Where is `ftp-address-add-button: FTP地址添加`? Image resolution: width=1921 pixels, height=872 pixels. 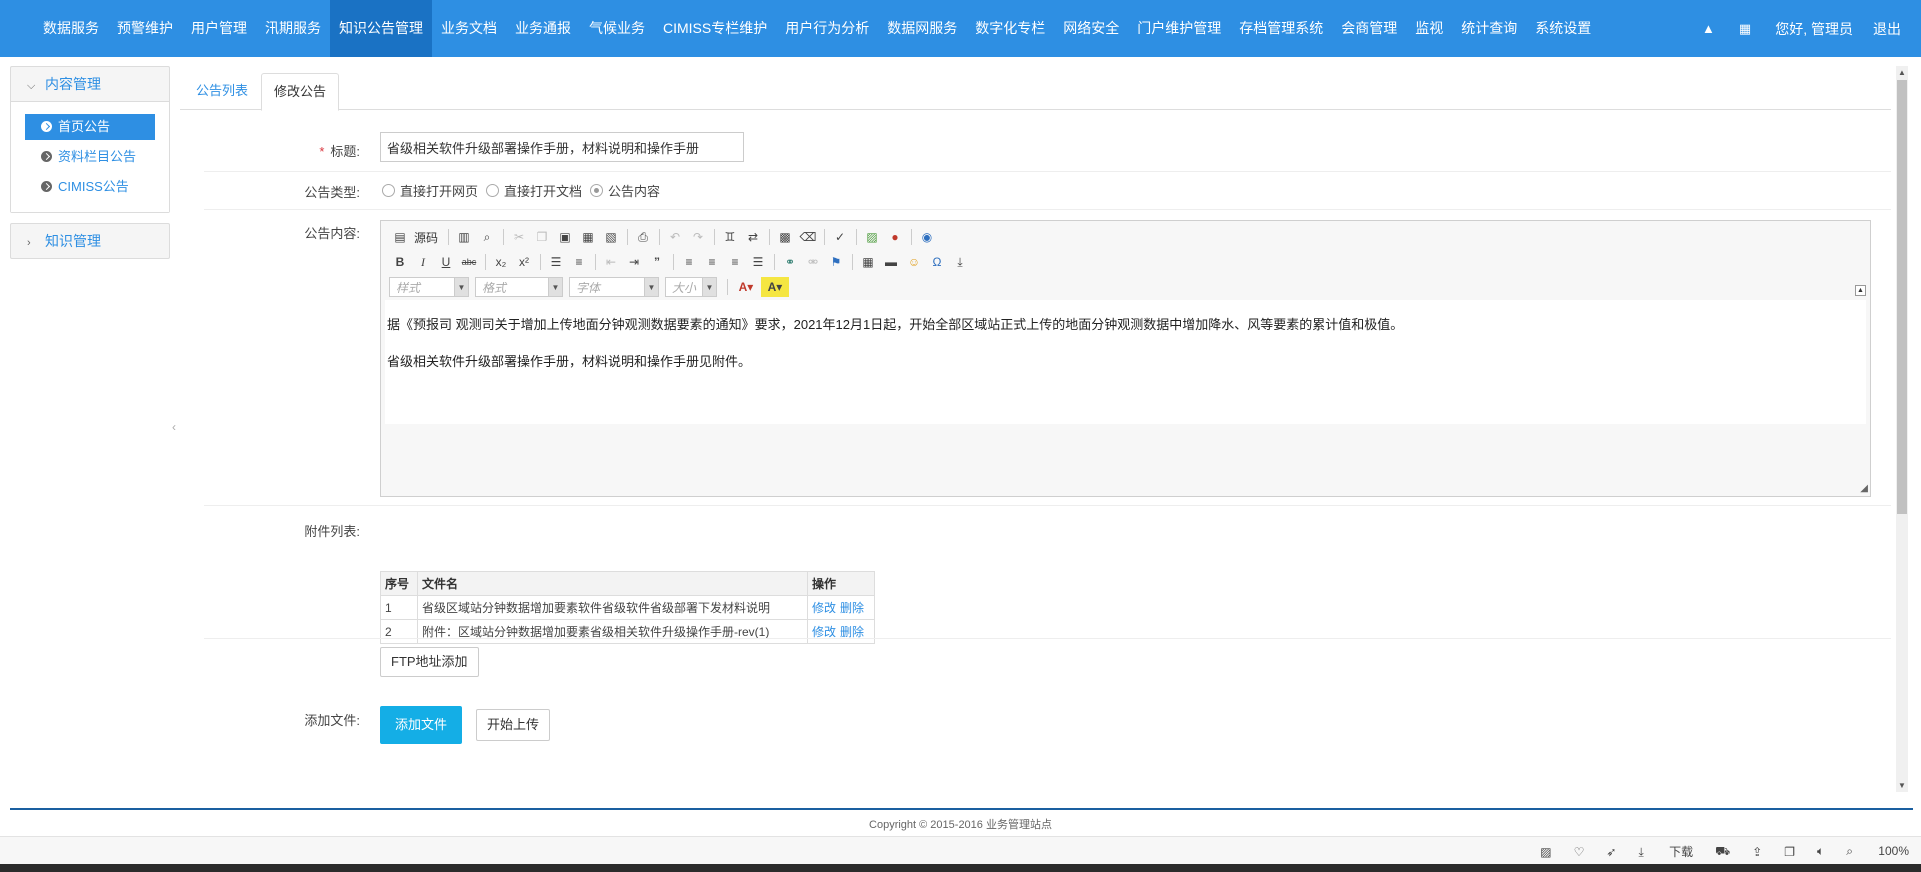 ftp-address-add-button: FTP地址添加 is located at coordinates (429, 662).